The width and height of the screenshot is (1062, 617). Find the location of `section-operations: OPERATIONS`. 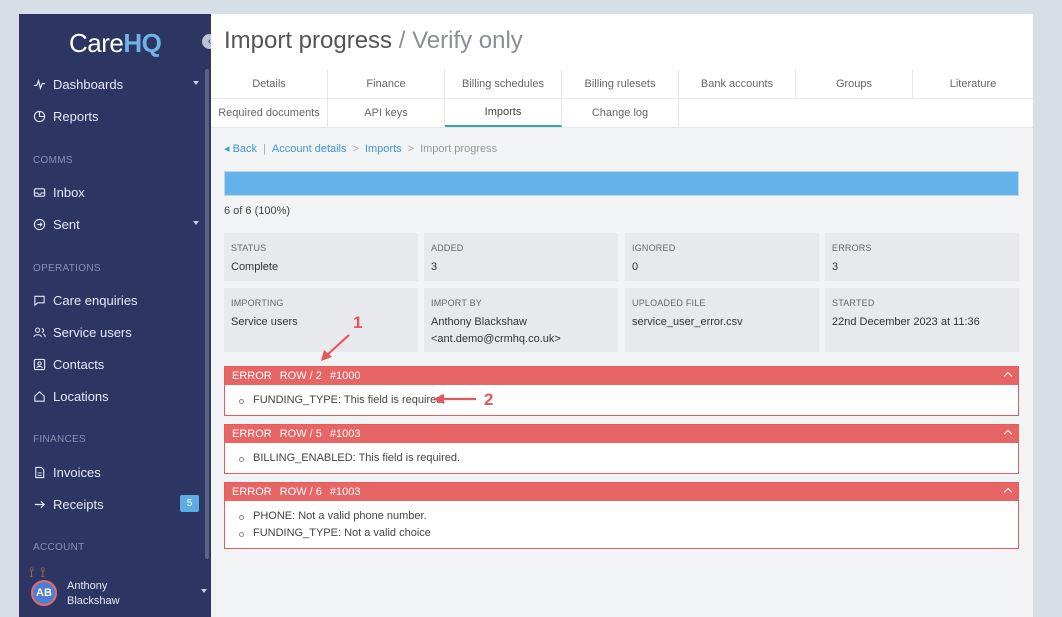

section-operations: OPERATIONS is located at coordinates (67, 268).